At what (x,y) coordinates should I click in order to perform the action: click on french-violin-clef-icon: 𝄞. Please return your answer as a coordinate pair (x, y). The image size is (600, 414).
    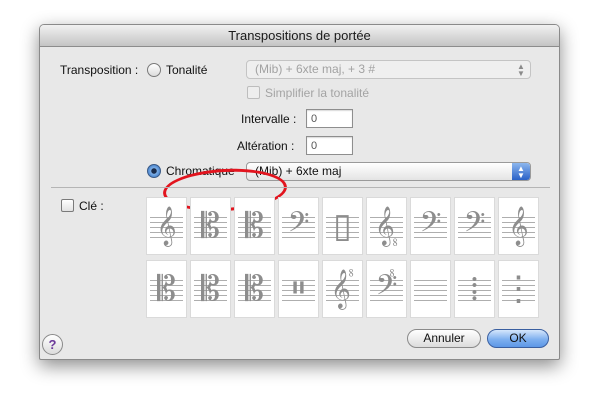
    Looking at the image, I should click on (518, 226).